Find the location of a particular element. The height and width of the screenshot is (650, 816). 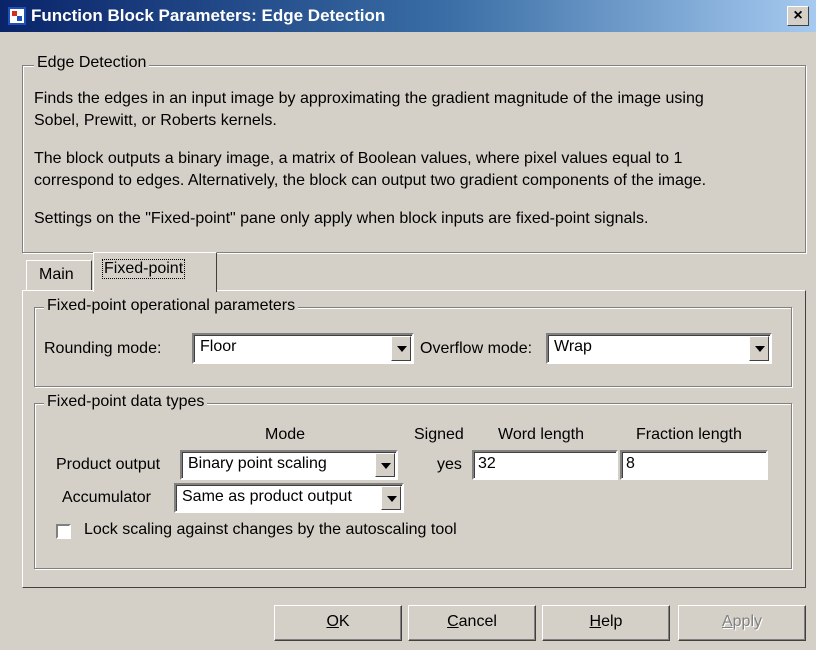

tab-main-label: Main is located at coordinates (56, 274).